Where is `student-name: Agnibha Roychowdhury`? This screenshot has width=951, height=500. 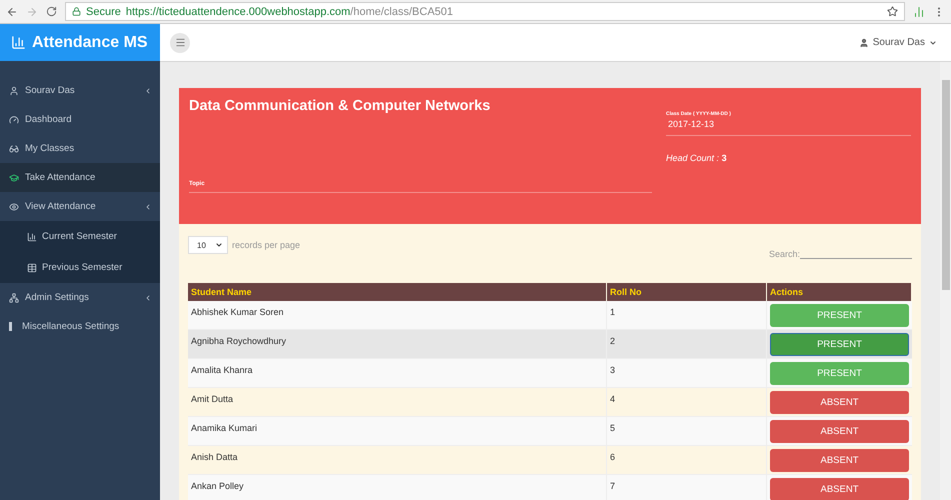
student-name: Agnibha Roychowdhury is located at coordinates (397, 344).